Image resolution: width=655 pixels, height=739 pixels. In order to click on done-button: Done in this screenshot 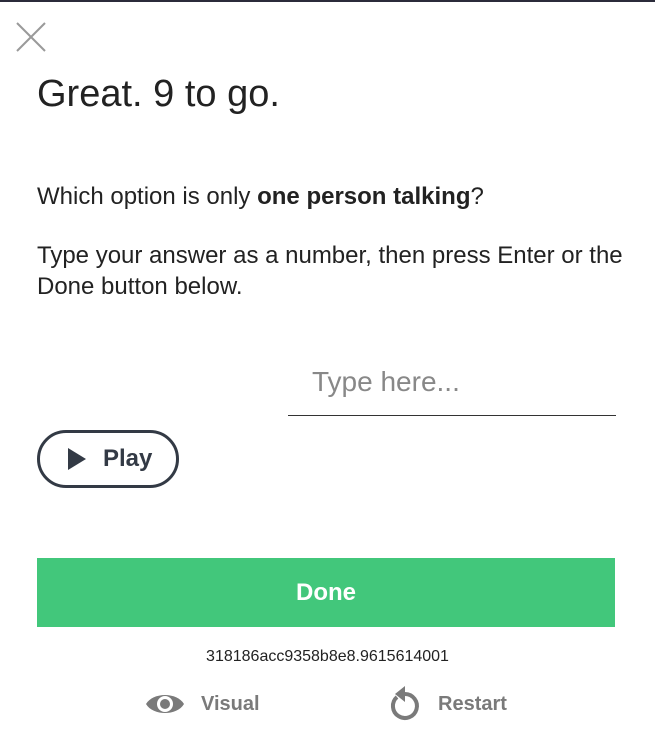, I will do `click(326, 592)`.